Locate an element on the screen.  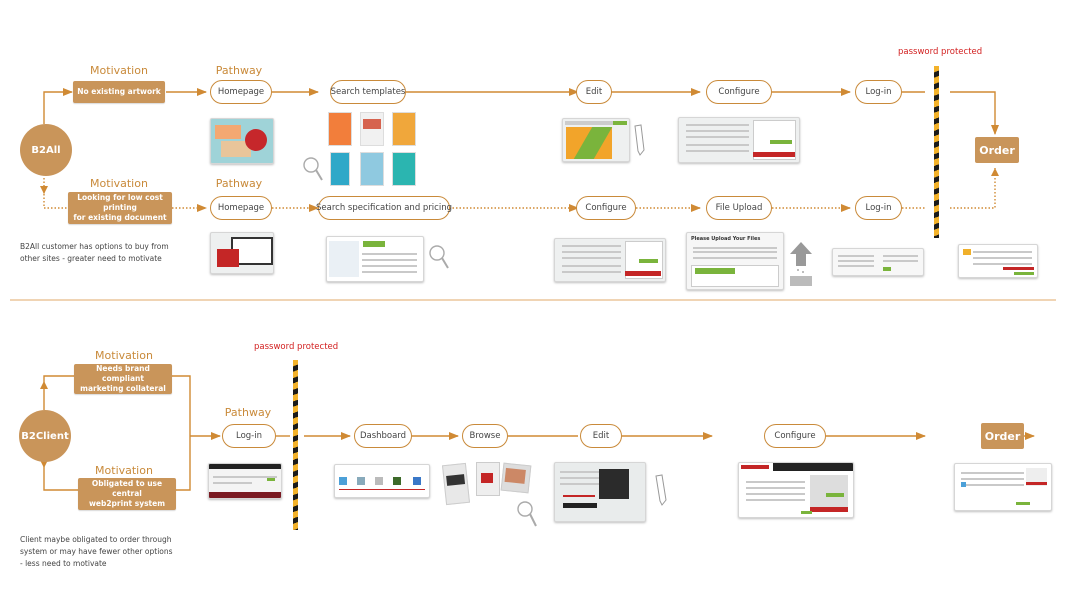
step-label: Search specification and pricing is located at coordinates (384, 208).